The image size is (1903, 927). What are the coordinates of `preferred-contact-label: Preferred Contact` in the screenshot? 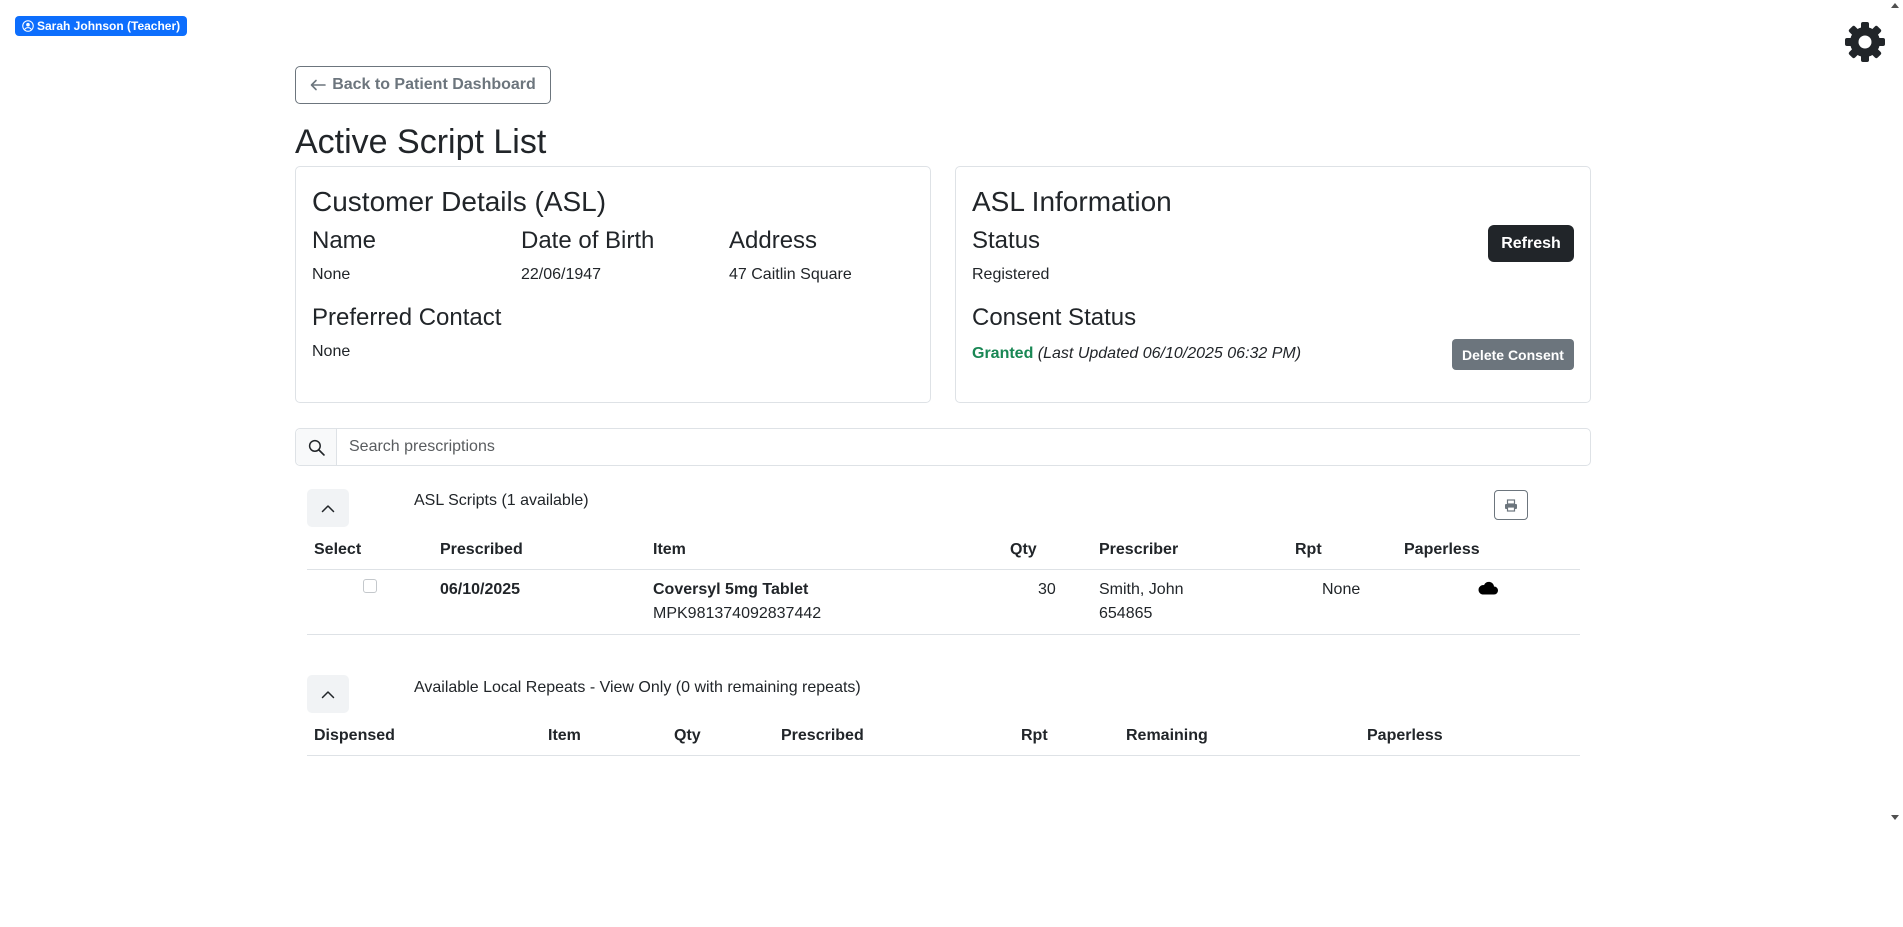 It's located at (407, 317).